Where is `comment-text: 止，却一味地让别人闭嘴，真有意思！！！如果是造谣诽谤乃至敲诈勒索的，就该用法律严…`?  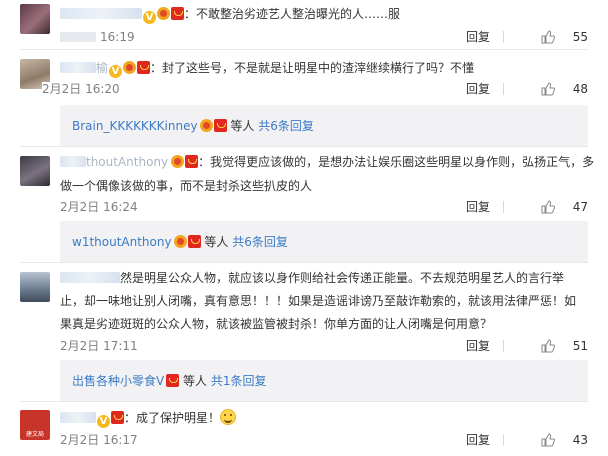 comment-text: 止，却一味地让别人闭嘴，真有意思！！！如果是造谣诽谤乃至敲诈勒索的，就该用法律严… is located at coordinates (318, 301).